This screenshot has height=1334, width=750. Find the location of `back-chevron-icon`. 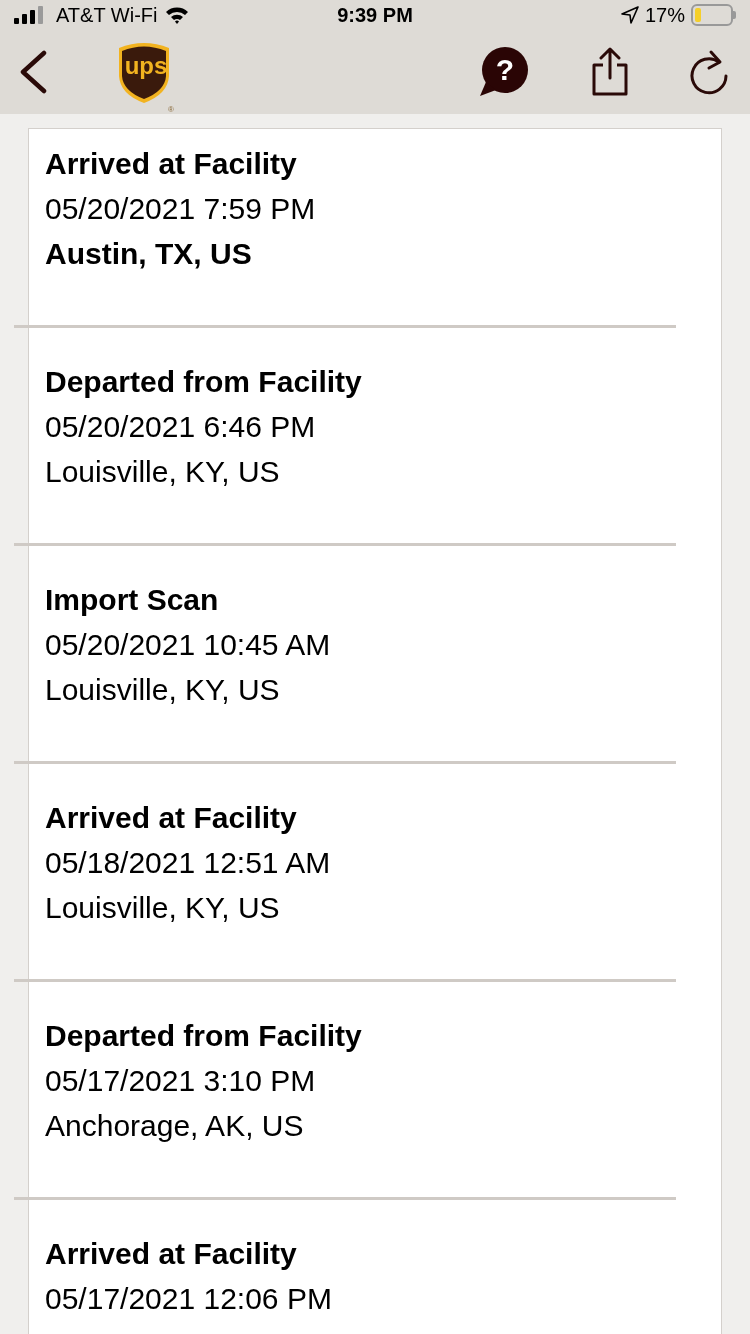

back-chevron-icon is located at coordinates (33, 72).